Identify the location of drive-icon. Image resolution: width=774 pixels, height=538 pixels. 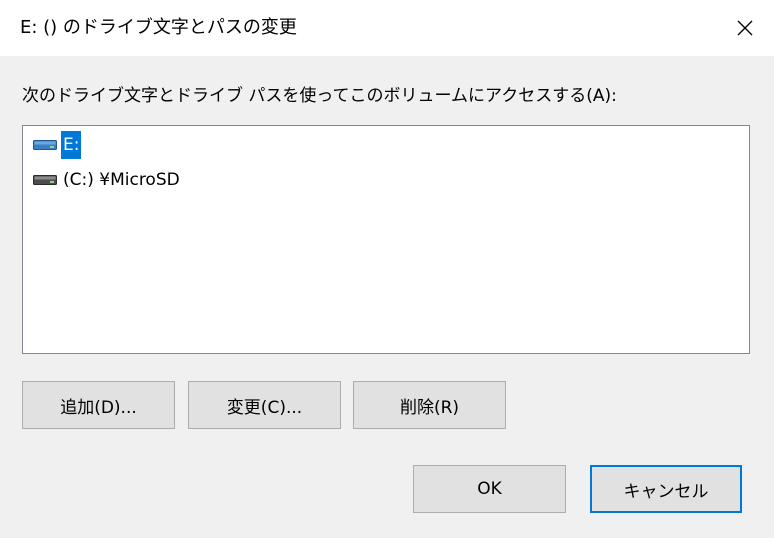
(45, 180).